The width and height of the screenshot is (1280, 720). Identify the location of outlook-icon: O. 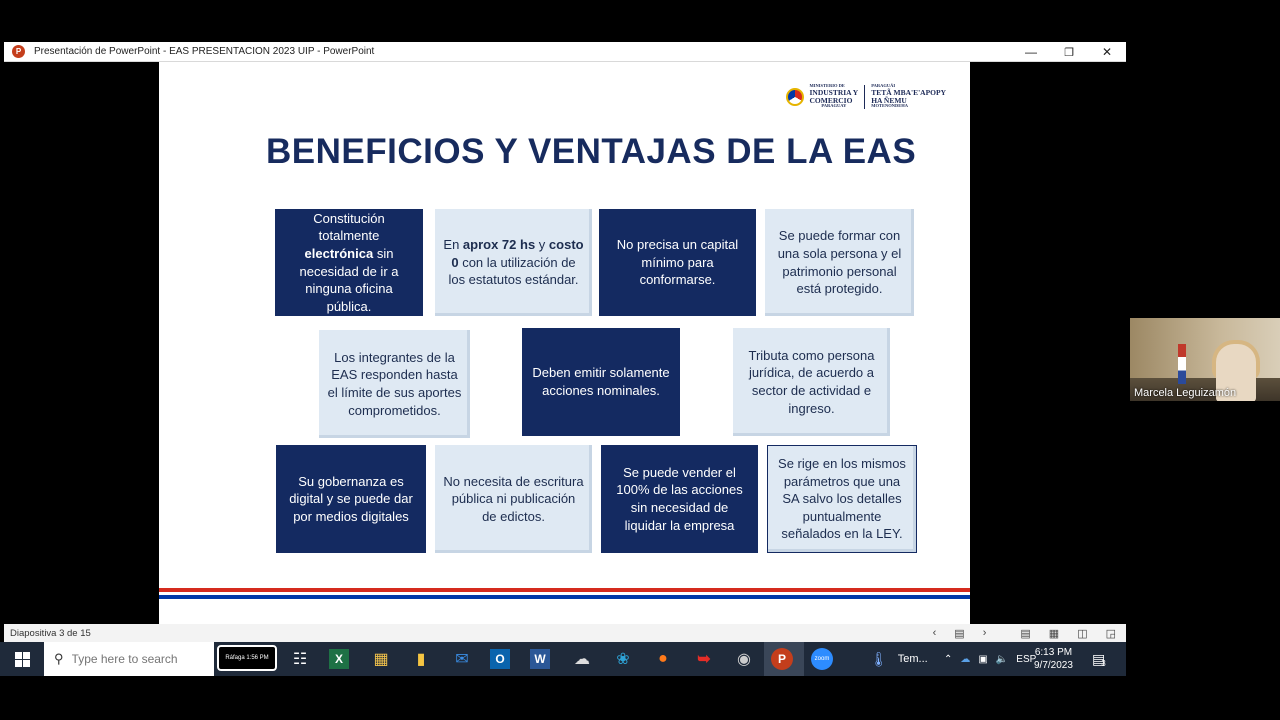
(500, 659).